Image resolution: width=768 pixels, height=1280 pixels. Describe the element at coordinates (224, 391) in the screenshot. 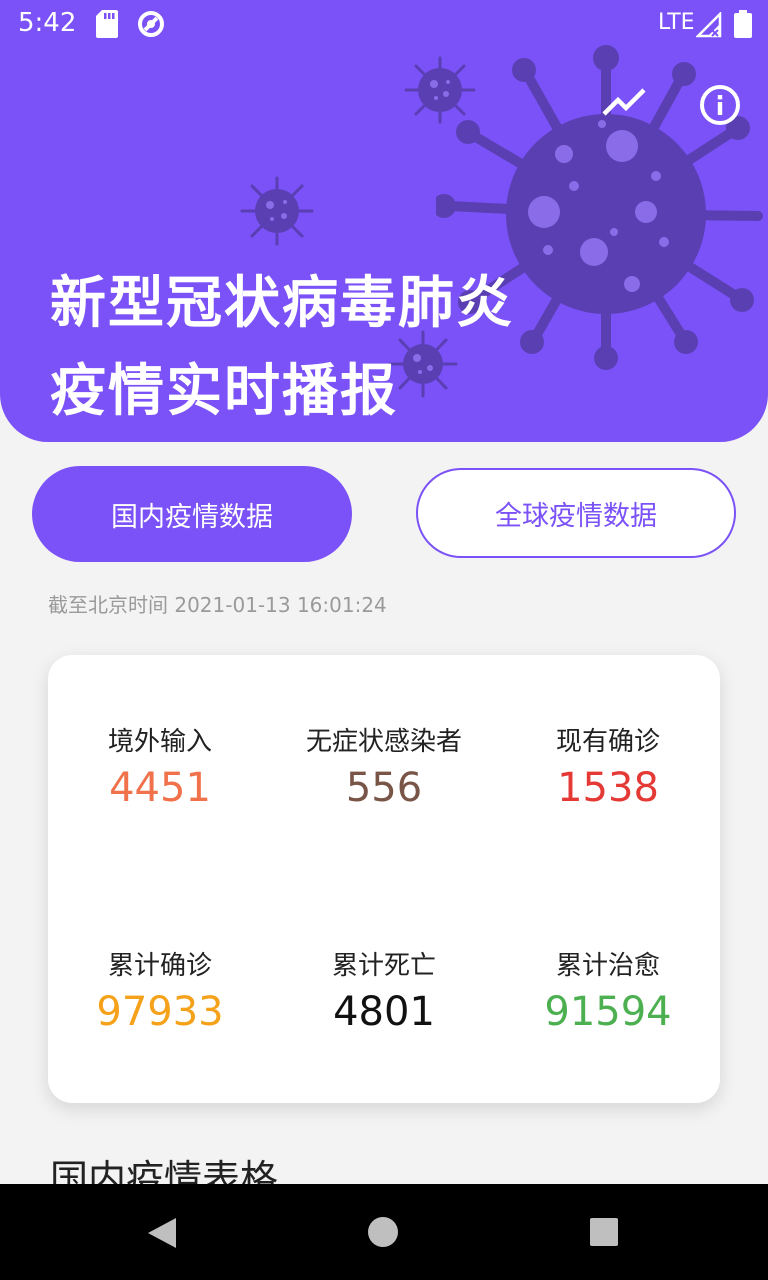

I see `page-title-line2: 疫情实时播报` at that location.